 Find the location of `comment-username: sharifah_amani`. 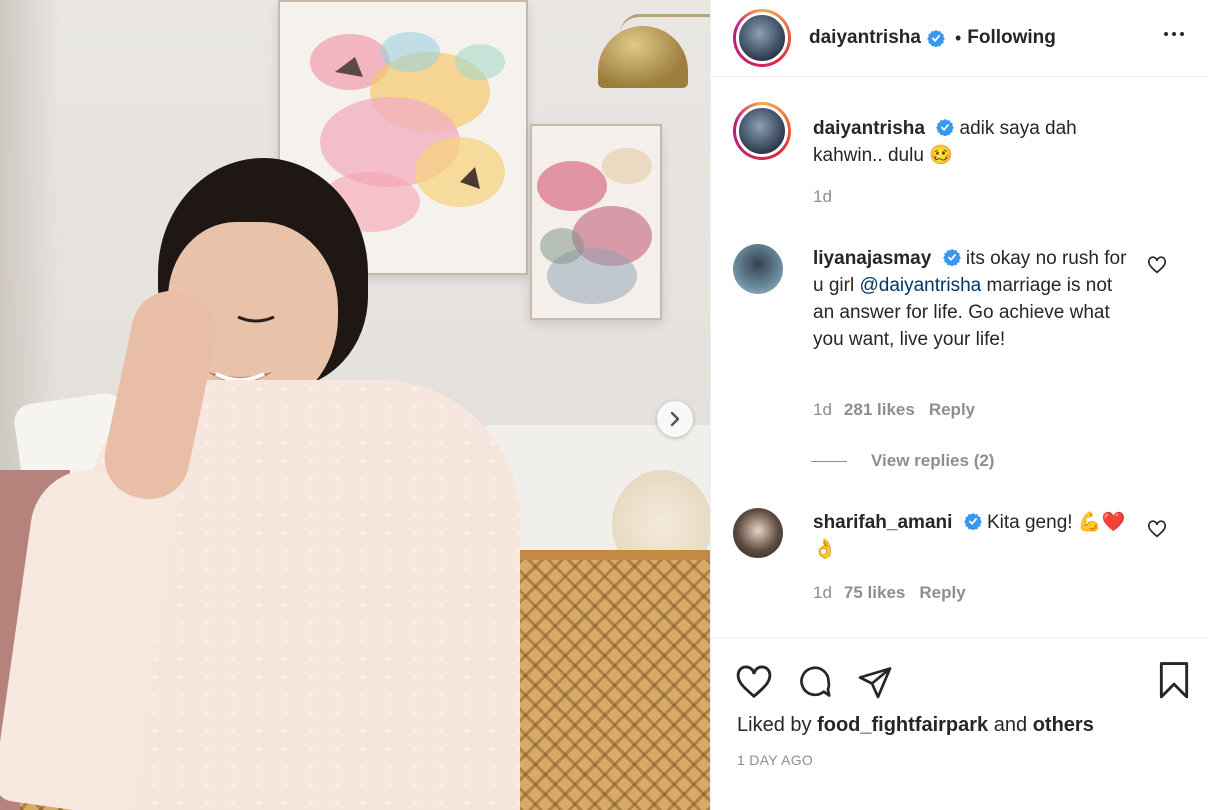

comment-username: sharifah_amani is located at coordinates (882, 522).